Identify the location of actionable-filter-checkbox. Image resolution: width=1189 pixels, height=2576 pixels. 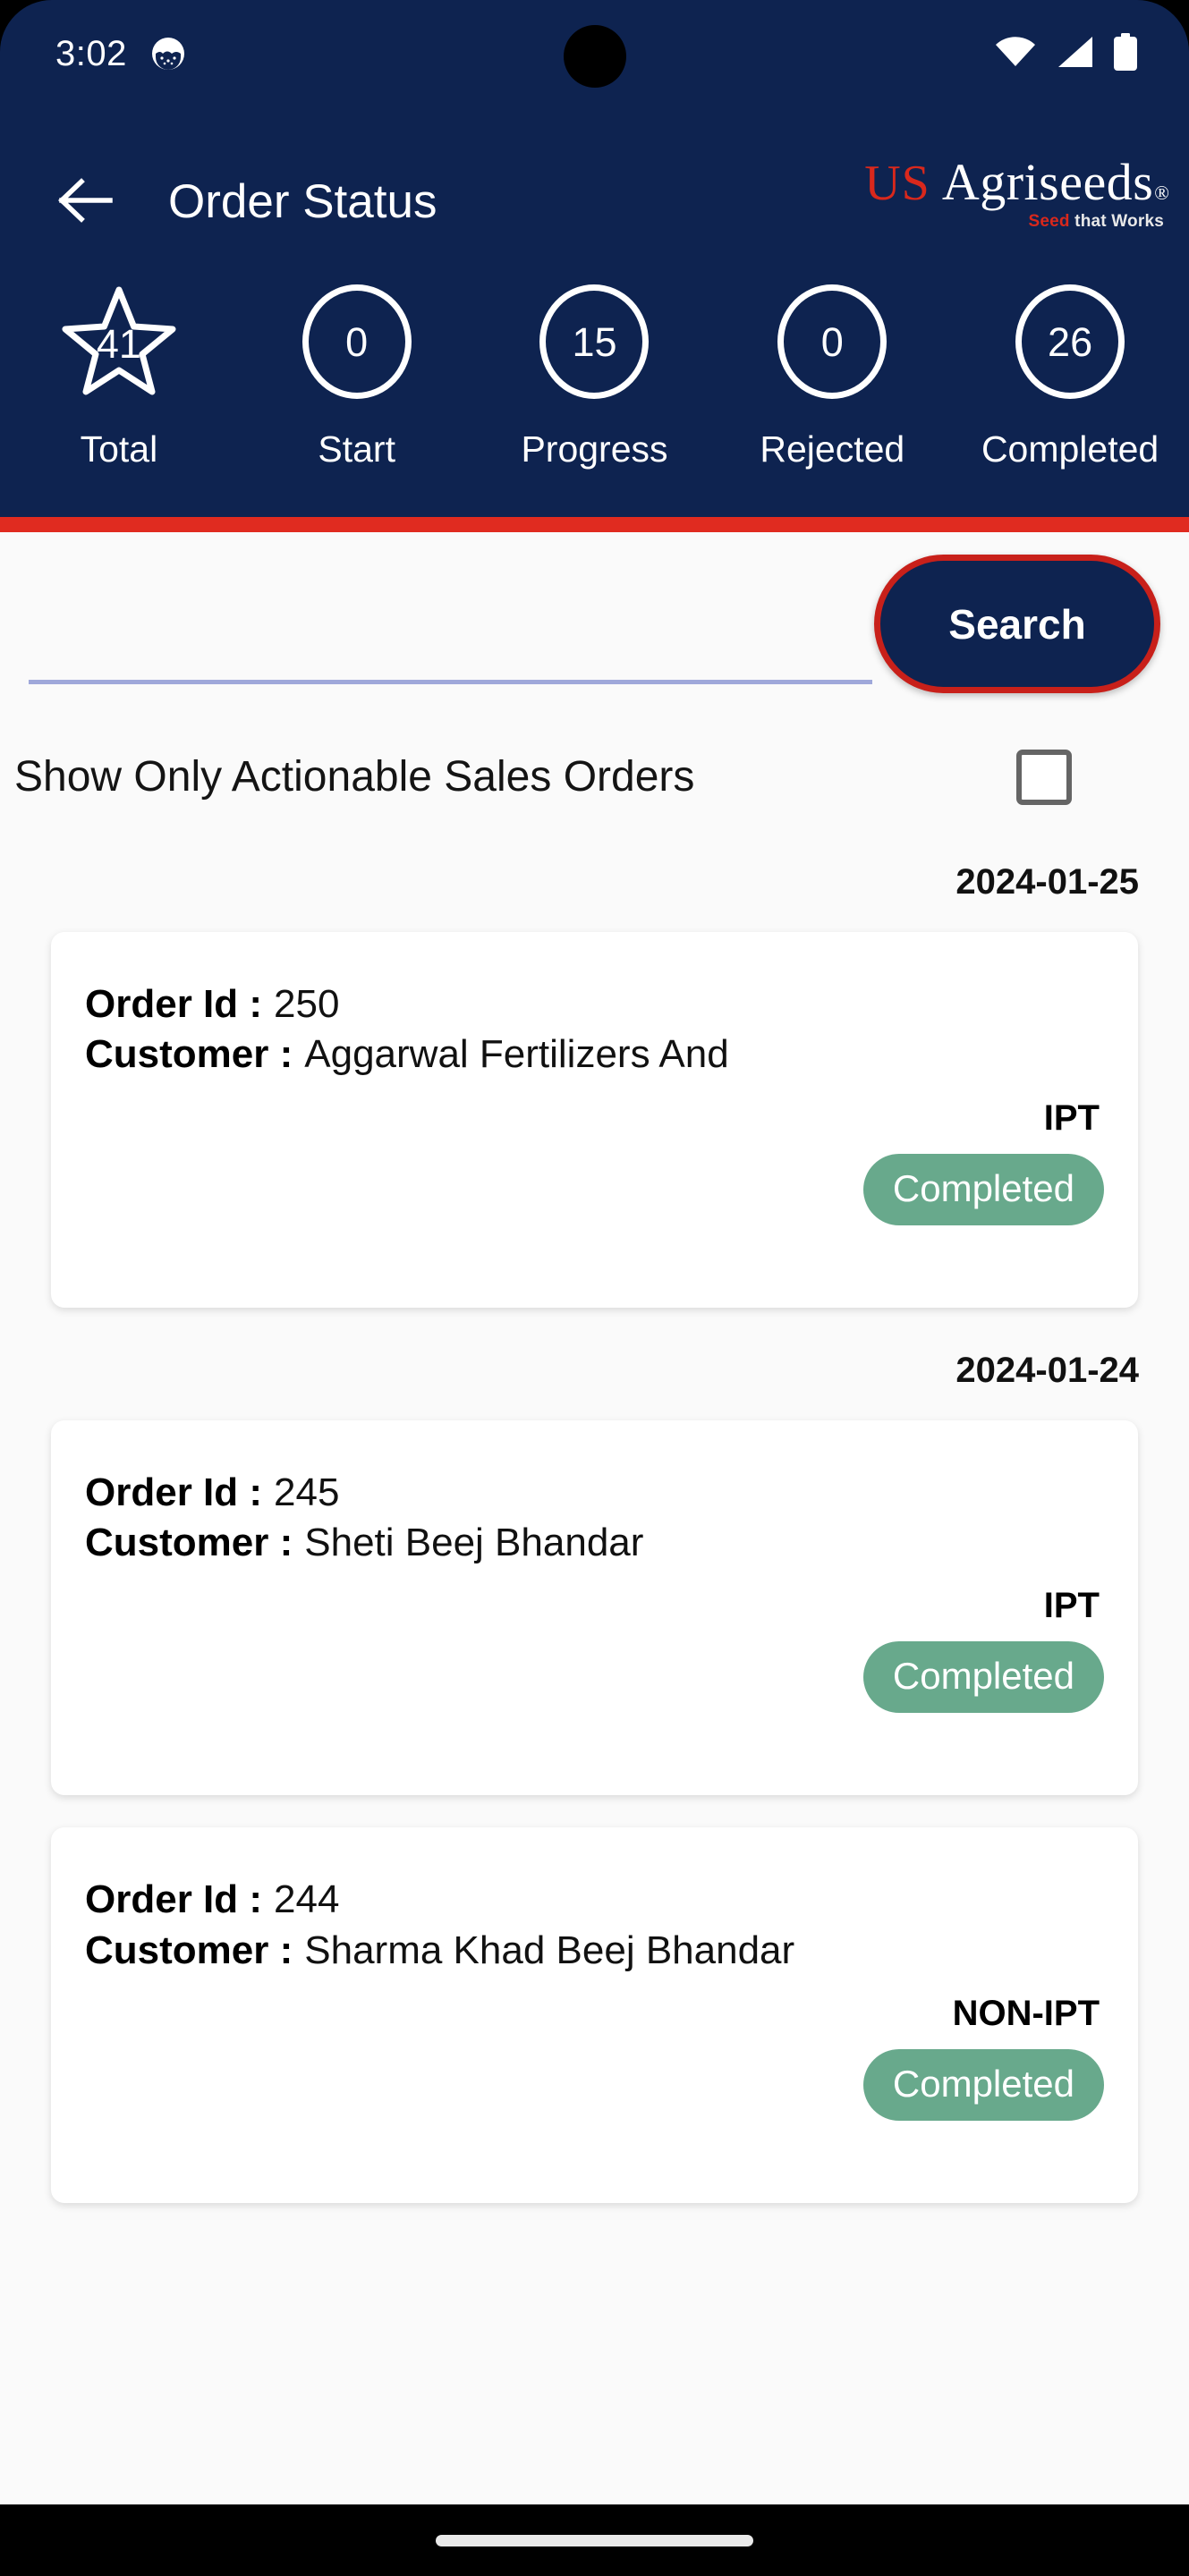
(1044, 777).